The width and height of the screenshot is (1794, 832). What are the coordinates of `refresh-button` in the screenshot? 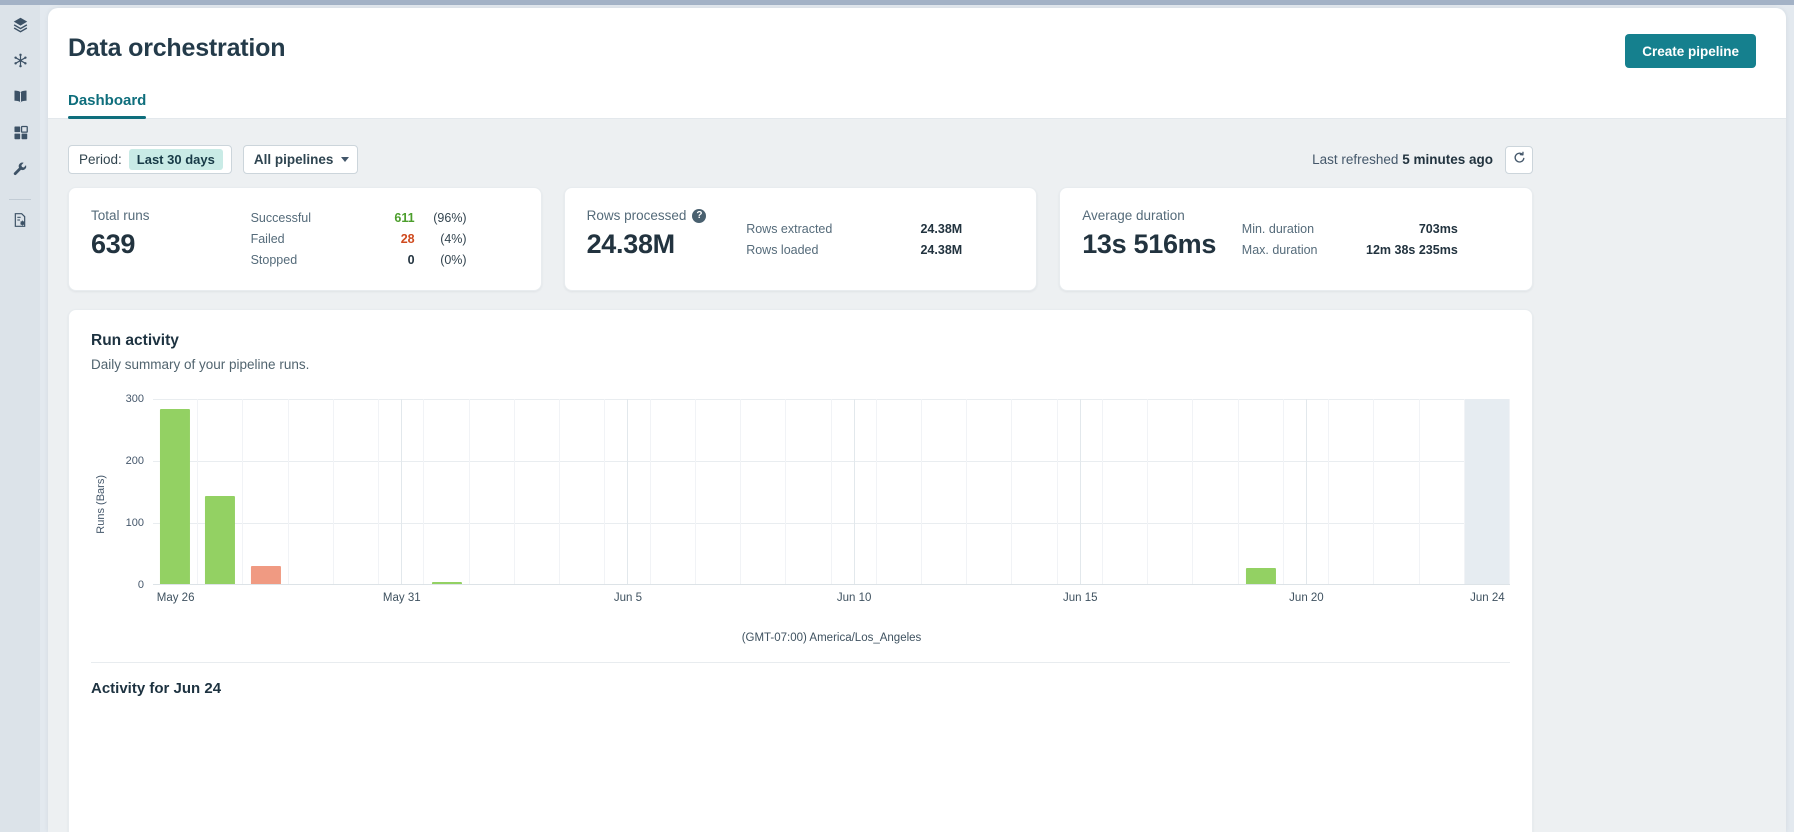 It's located at (1519, 159).